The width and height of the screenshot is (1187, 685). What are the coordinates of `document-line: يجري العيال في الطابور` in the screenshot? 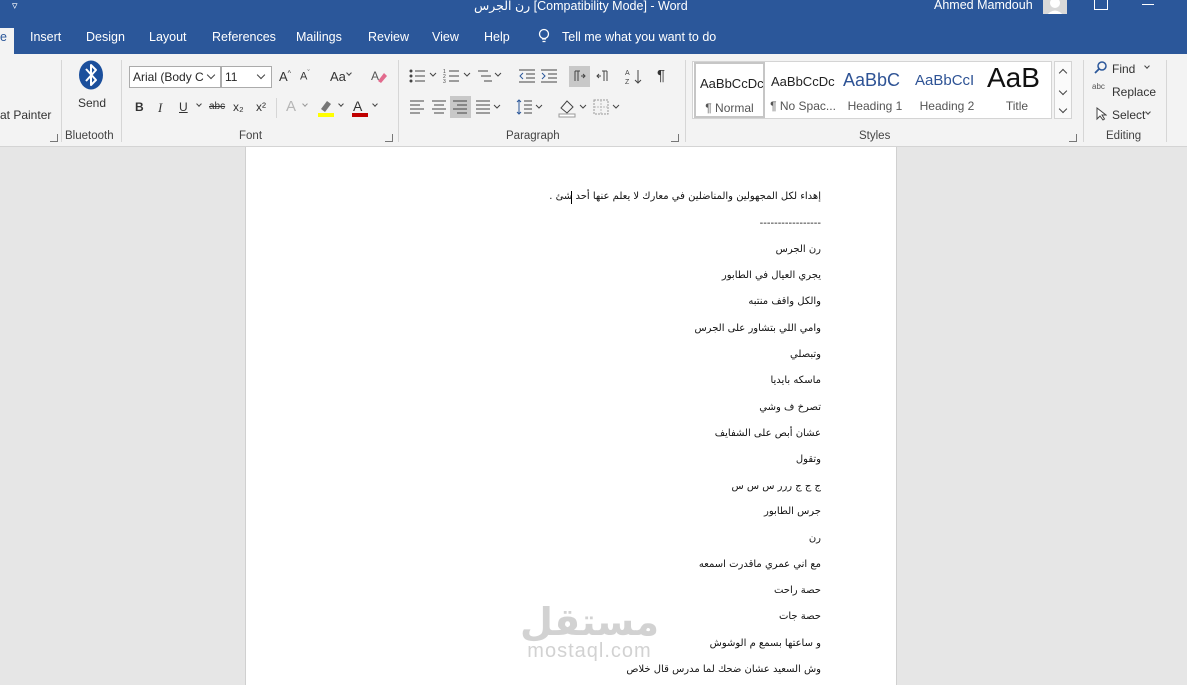 It's located at (771, 275).